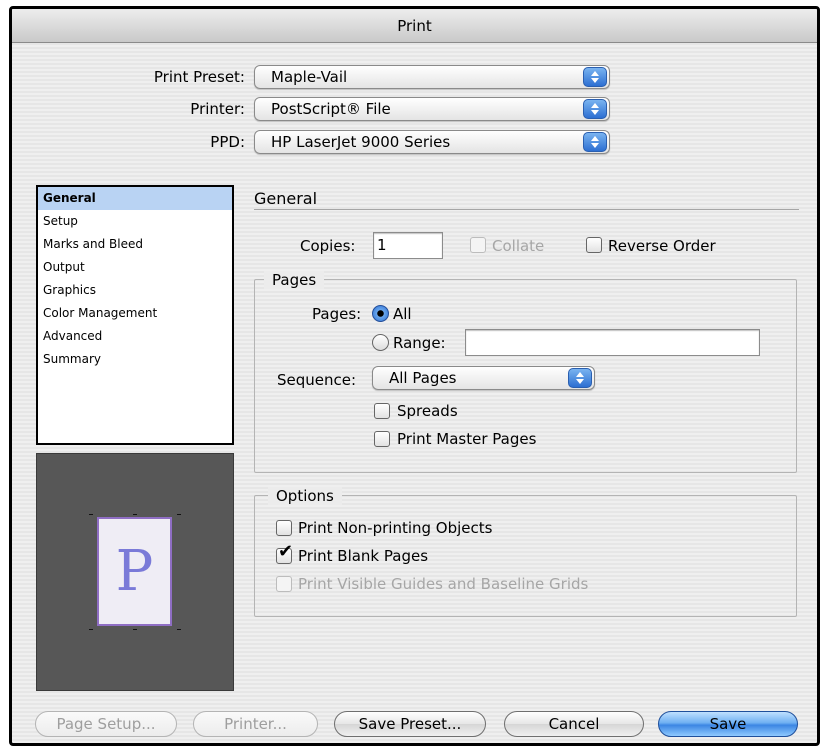 The image size is (824, 749). I want to click on reverse-order-label: Reverse Order, so click(662, 246).